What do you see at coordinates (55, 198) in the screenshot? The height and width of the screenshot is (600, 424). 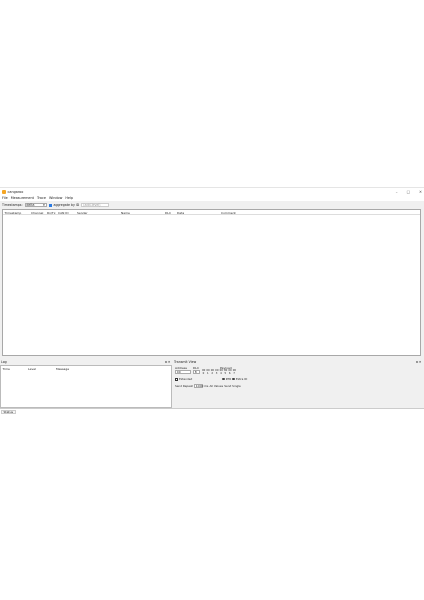 I see `menu-window: Window` at bounding box center [55, 198].